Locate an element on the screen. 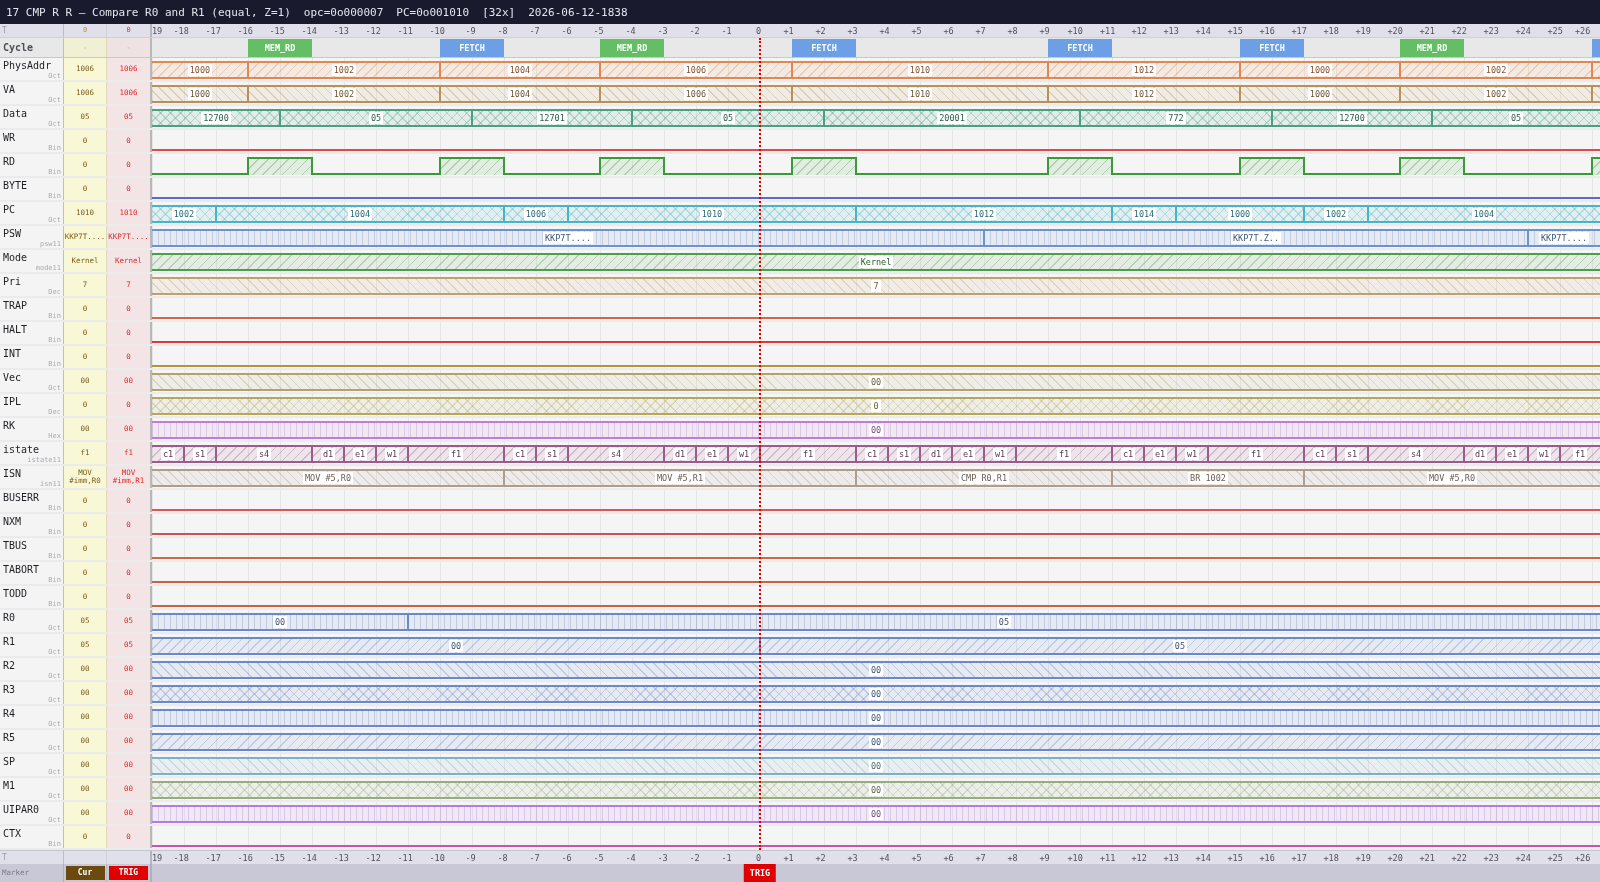  marker-button: TRIG is located at coordinates (128, 873).